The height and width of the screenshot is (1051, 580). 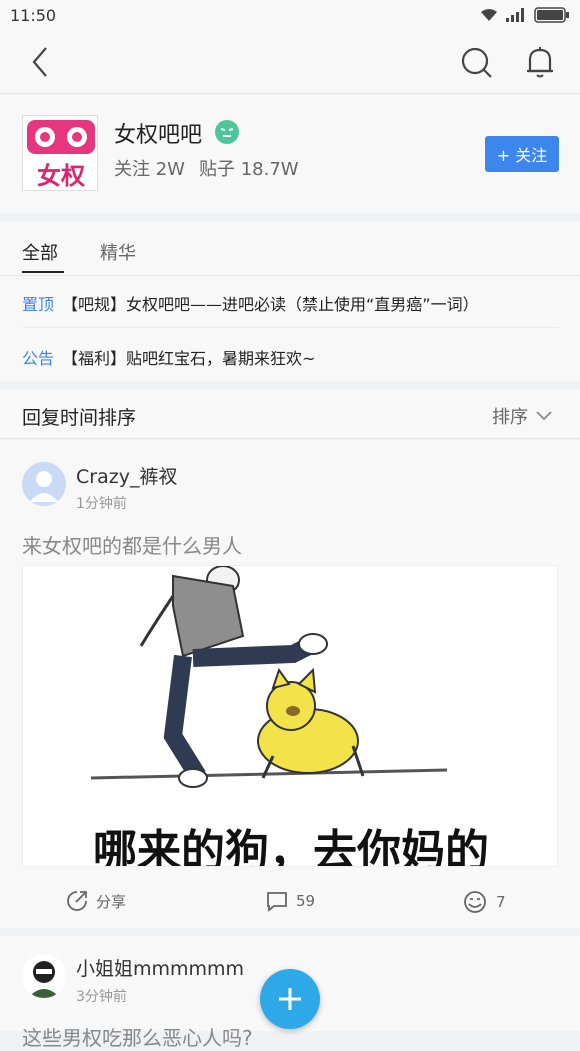 I want to click on forum-stats: 关注 2W 贴子 18.7W, so click(x=206, y=168).